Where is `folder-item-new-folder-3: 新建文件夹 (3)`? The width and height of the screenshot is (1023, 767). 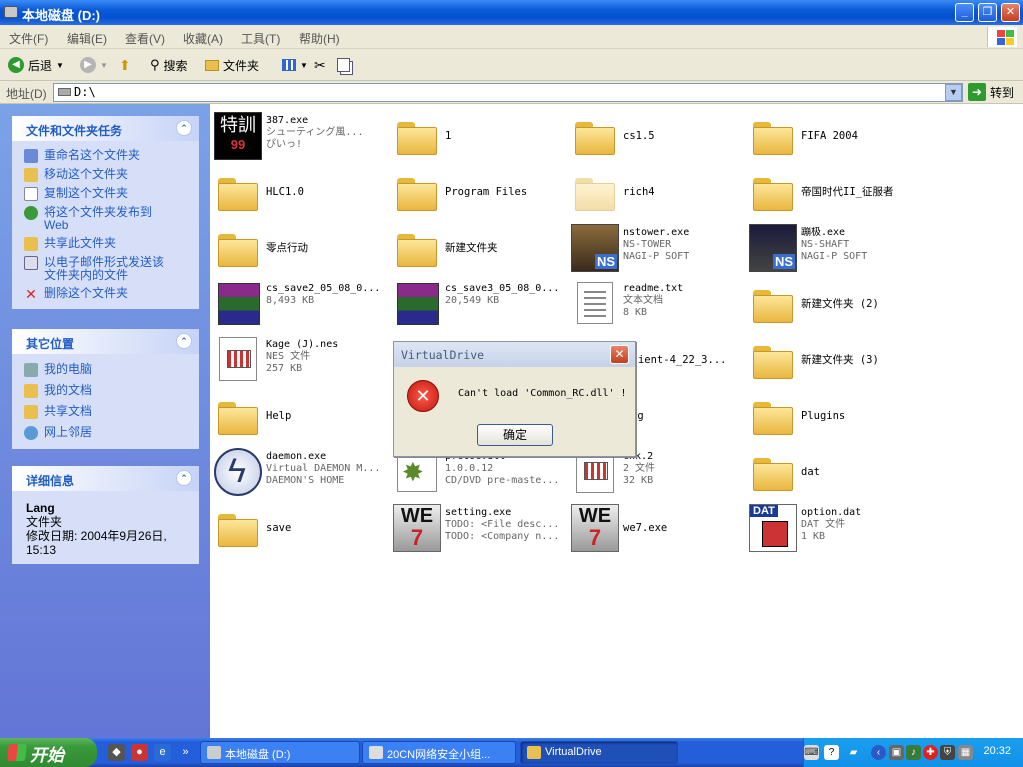
folder-item-new-folder-3: 新建文件夹 (3) is located at coordinates (838, 361).